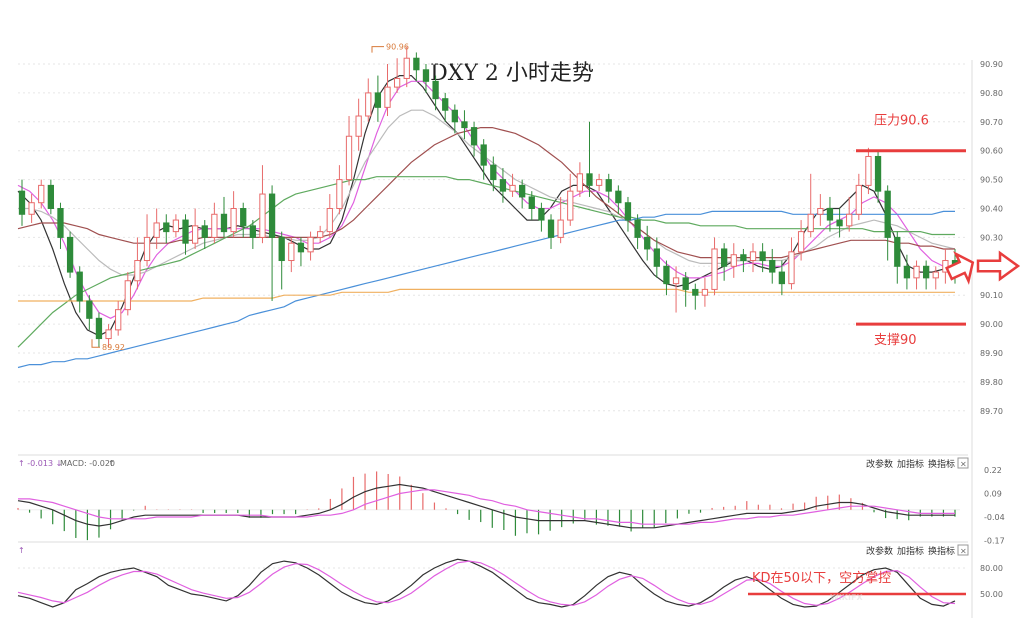  I want to click on kd-button-1: 加指标, so click(910, 551).